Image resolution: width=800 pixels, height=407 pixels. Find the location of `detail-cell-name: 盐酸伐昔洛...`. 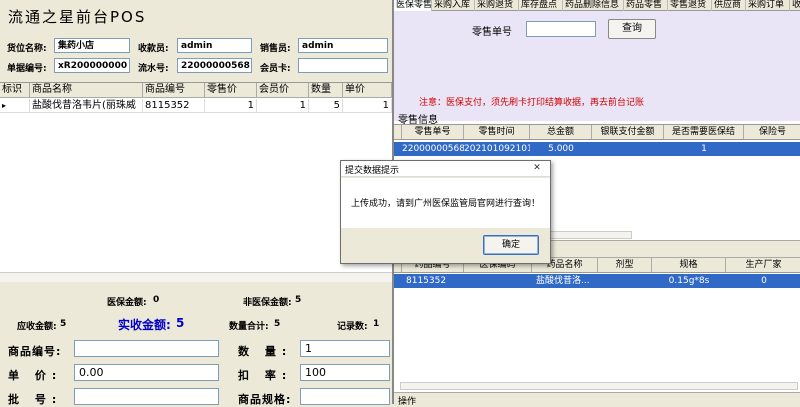

detail-cell-name: 盐酸伐昔洛... is located at coordinates (563, 281).